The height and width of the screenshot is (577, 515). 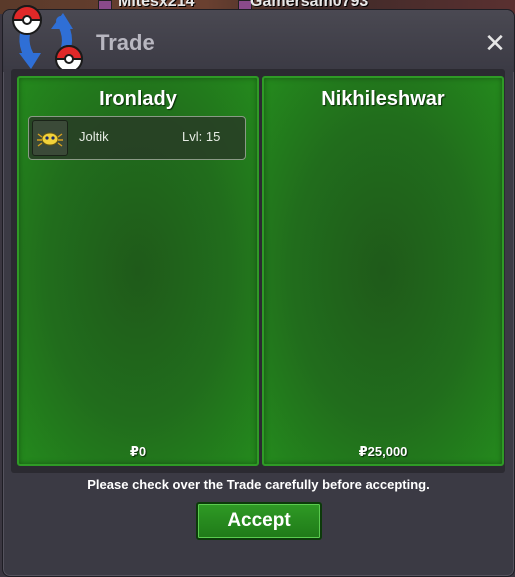 What do you see at coordinates (125, 42) in the screenshot?
I see `window-title: Trade` at bounding box center [125, 42].